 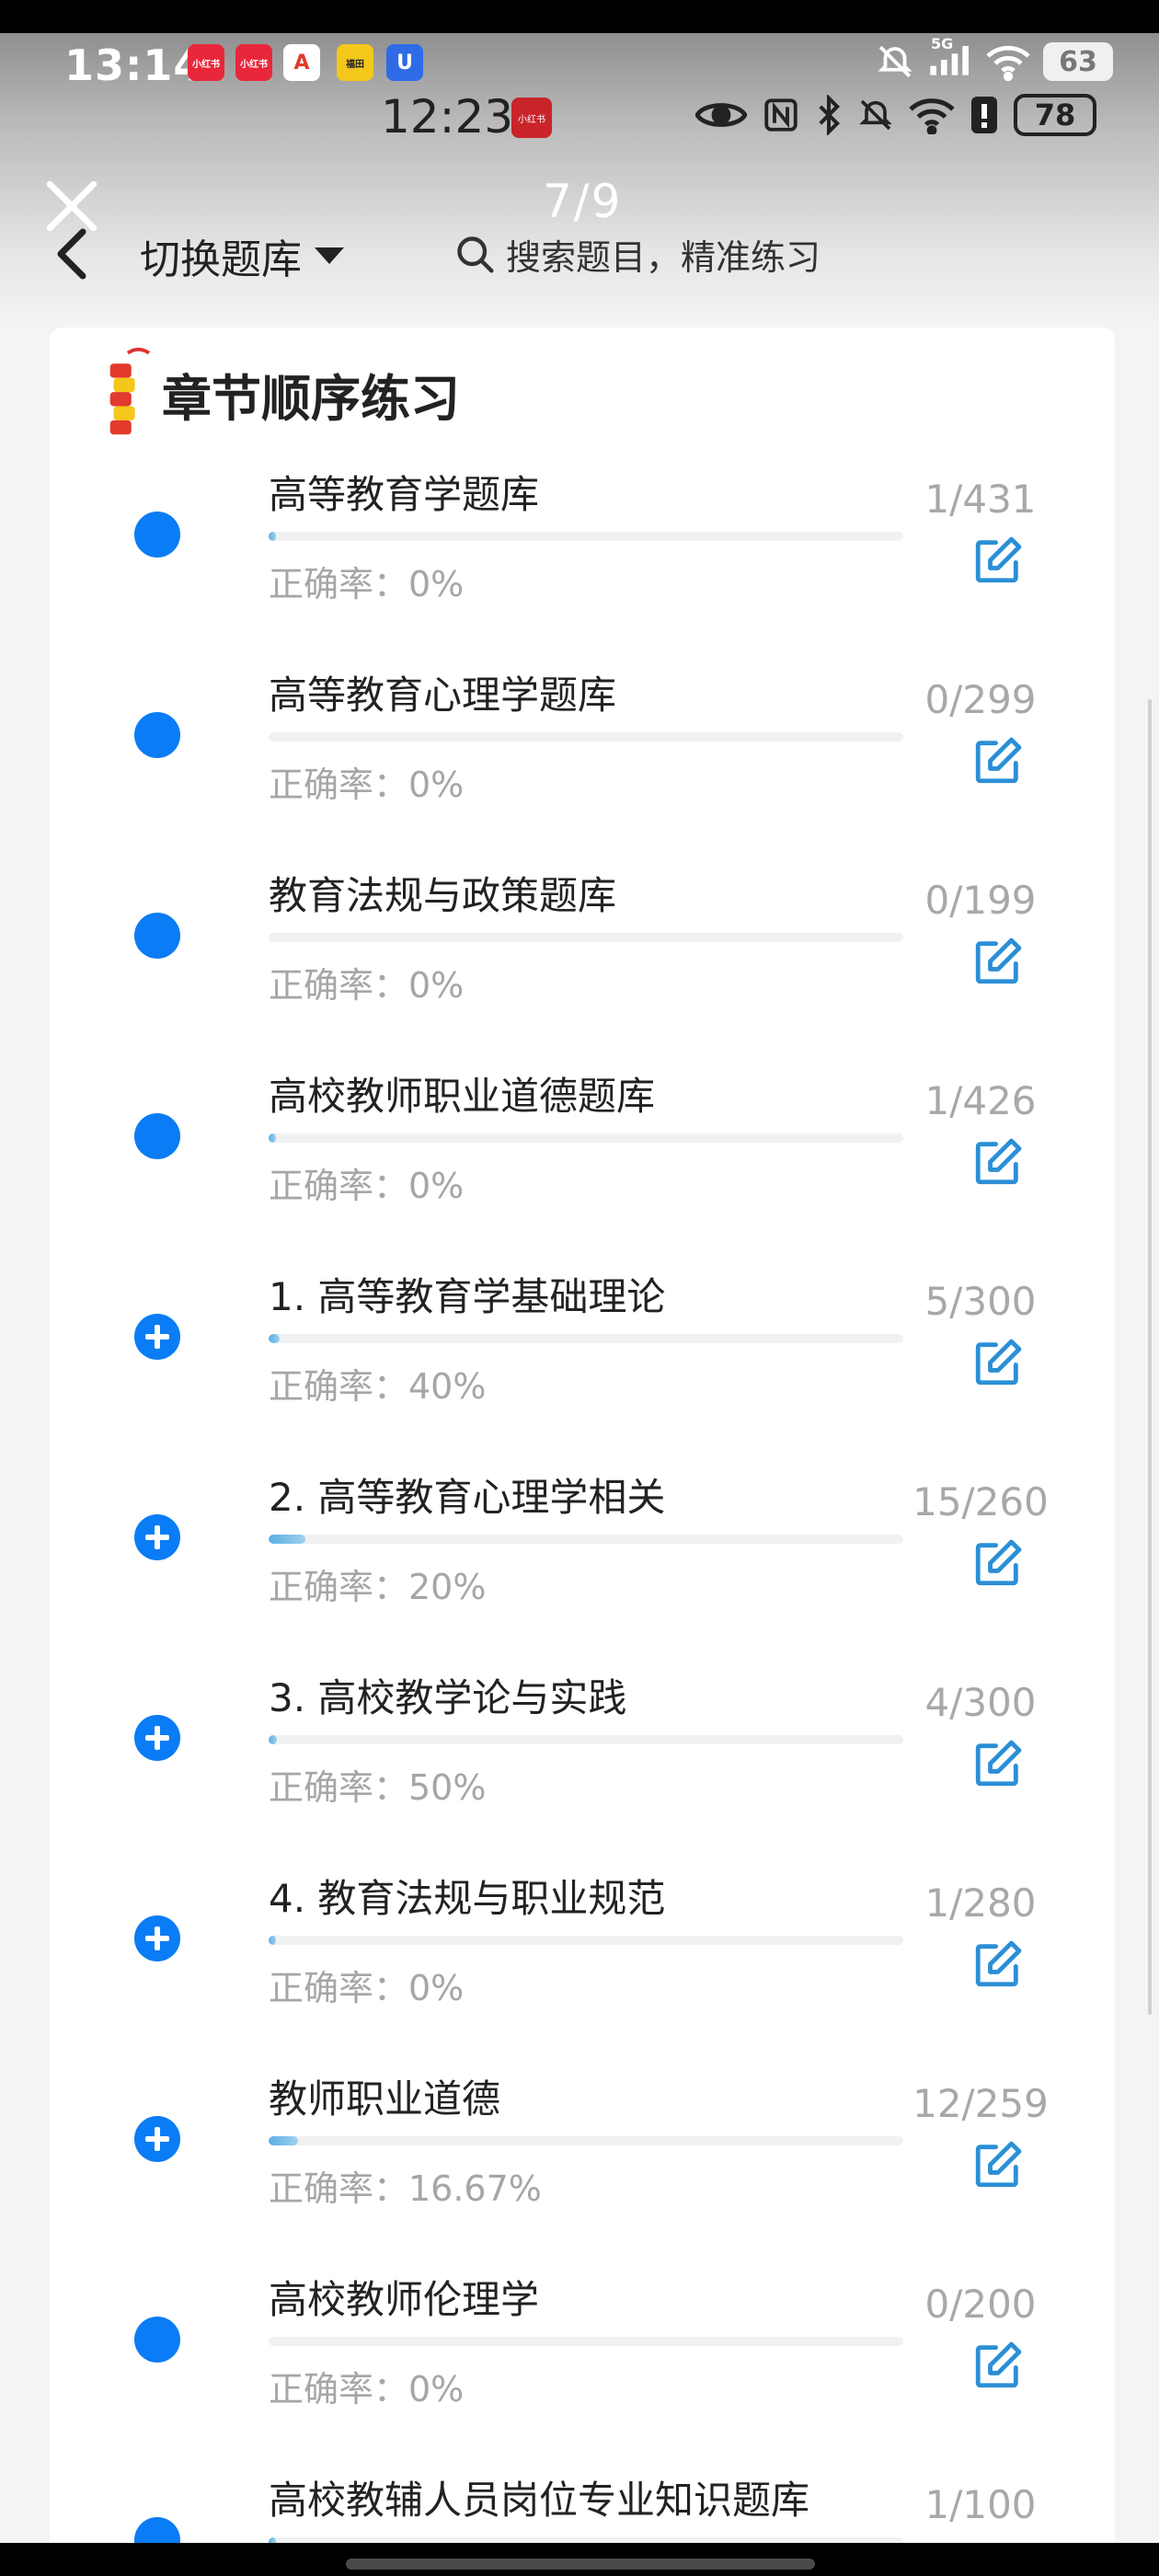 I want to click on section-header: 章节顺序练习, so click(x=279, y=394).